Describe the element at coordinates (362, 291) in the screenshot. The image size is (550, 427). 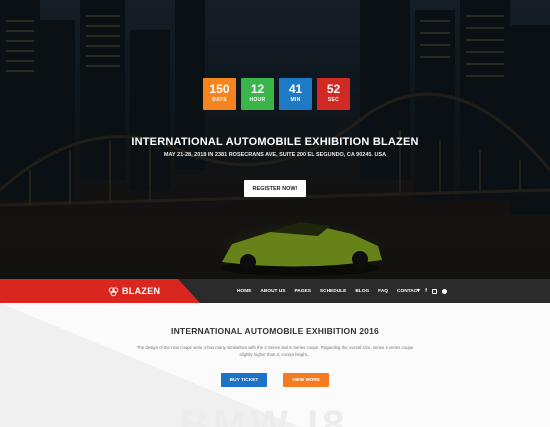
I see `nav-item-blog: BLOG` at that location.